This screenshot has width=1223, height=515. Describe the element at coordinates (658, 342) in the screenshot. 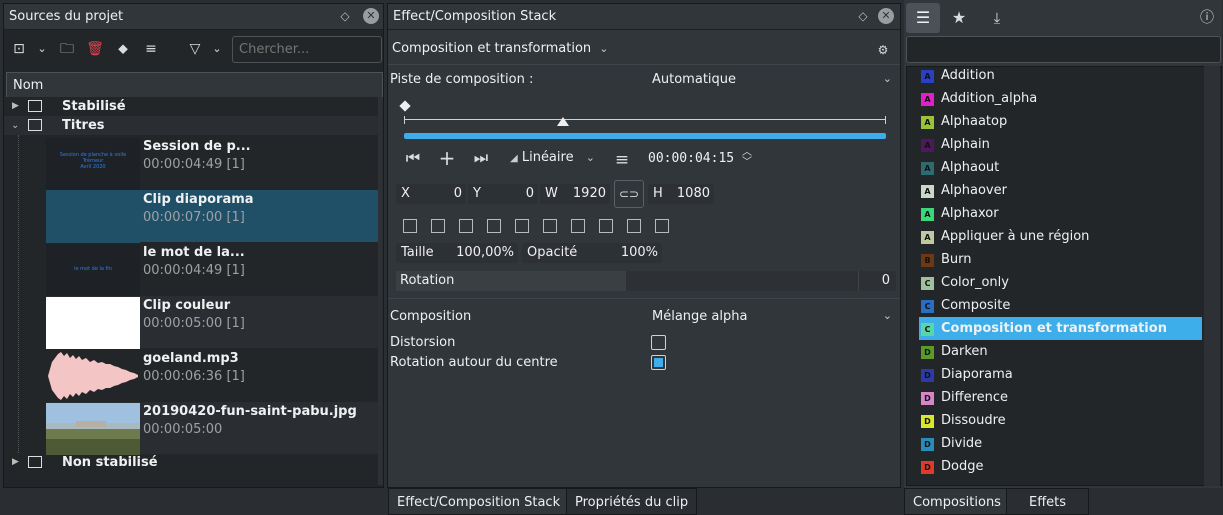

I see `distortion-checkbox` at that location.